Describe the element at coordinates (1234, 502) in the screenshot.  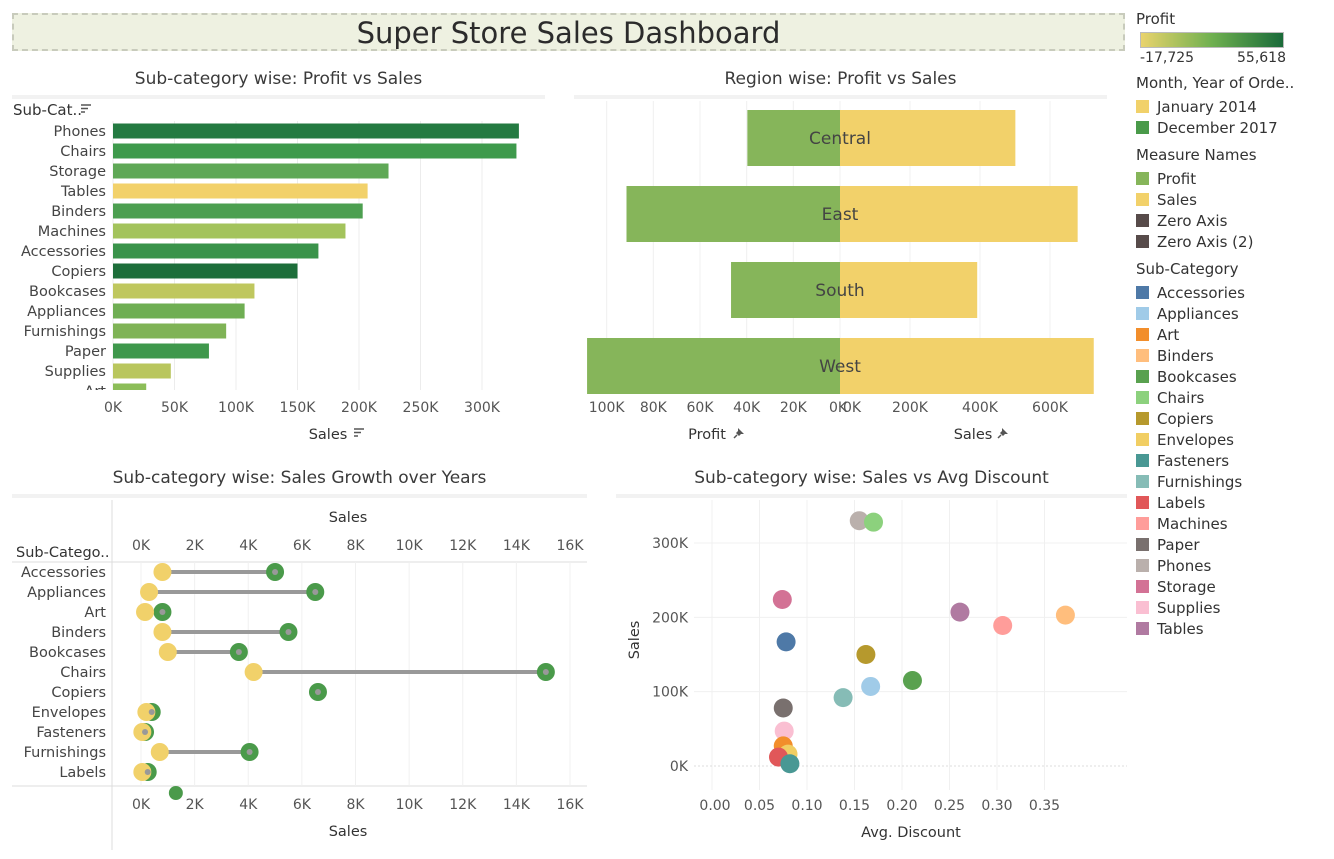
I see `legend-subcat-item: Labels` at that location.